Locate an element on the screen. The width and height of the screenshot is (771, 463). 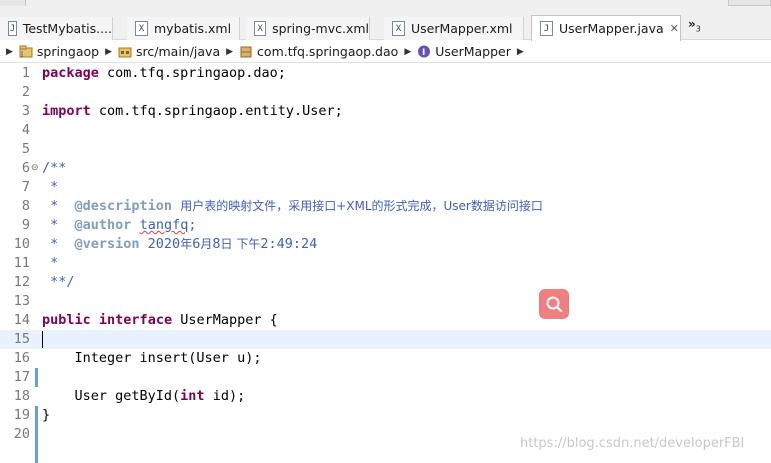
code-line: 16 Integer insert(User u); is located at coordinates (385, 358).